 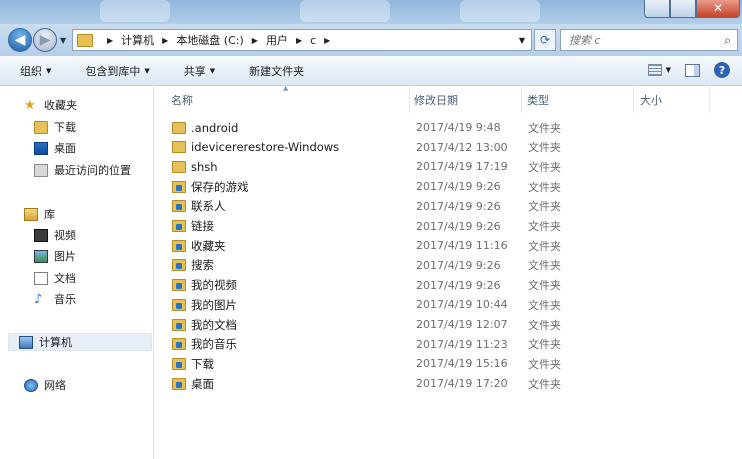 I want to click on file-row: 我的音乐 2017/4/19 11:23 文件夹, so click(x=448, y=344).